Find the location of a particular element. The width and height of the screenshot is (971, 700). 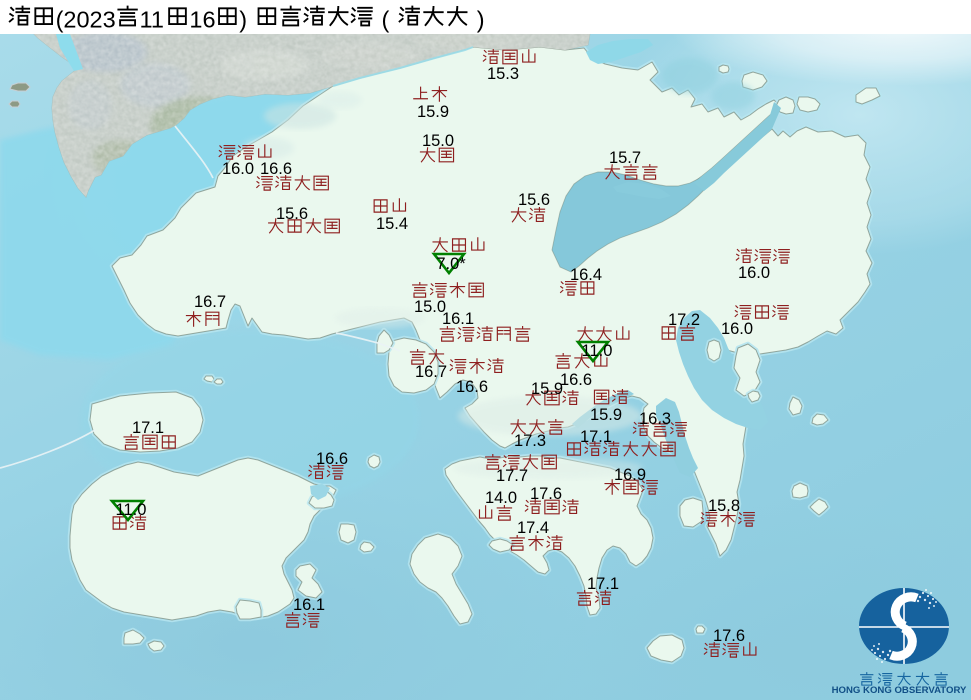

svg-text: 17.4 is located at coordinates (533, 528).